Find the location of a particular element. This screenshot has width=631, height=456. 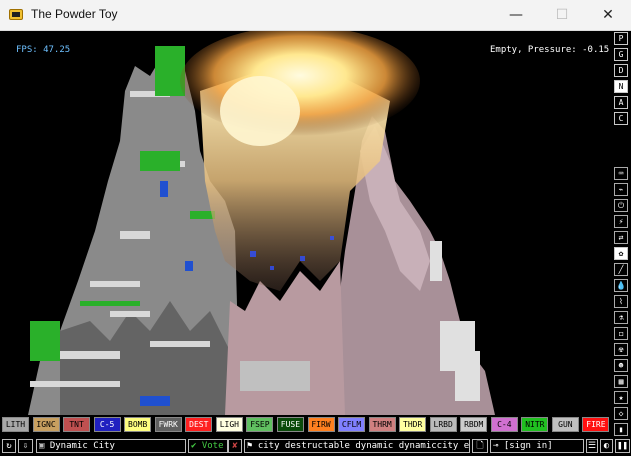

newtonian-indicator: N is located at coordinates (621, 86).